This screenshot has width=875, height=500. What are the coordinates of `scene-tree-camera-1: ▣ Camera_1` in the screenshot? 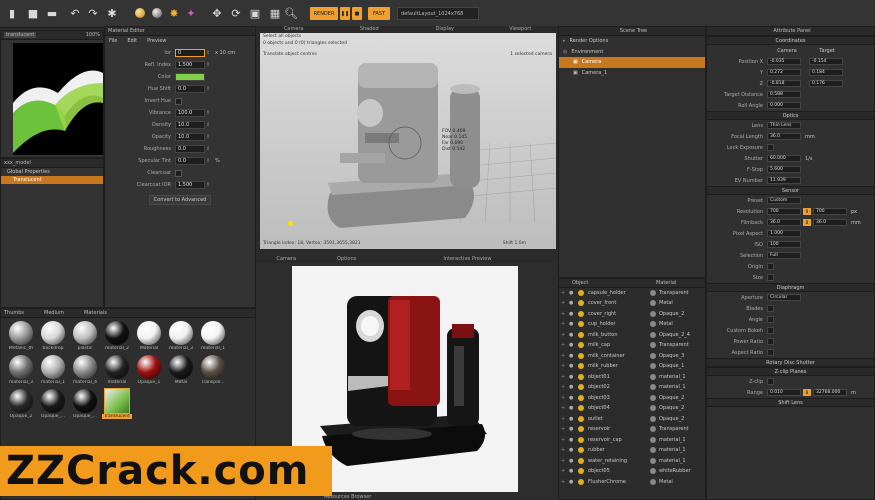 It's located at (632, 73).